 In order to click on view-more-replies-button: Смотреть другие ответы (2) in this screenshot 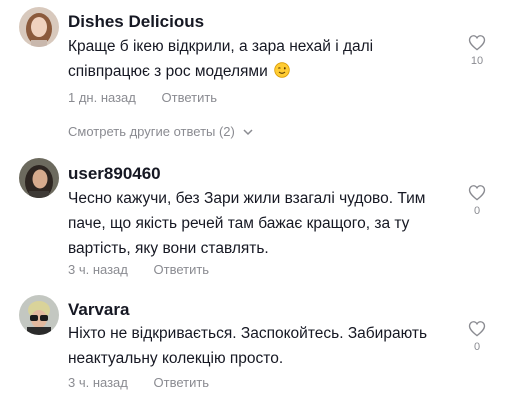, I will do `click(160, 131)`.